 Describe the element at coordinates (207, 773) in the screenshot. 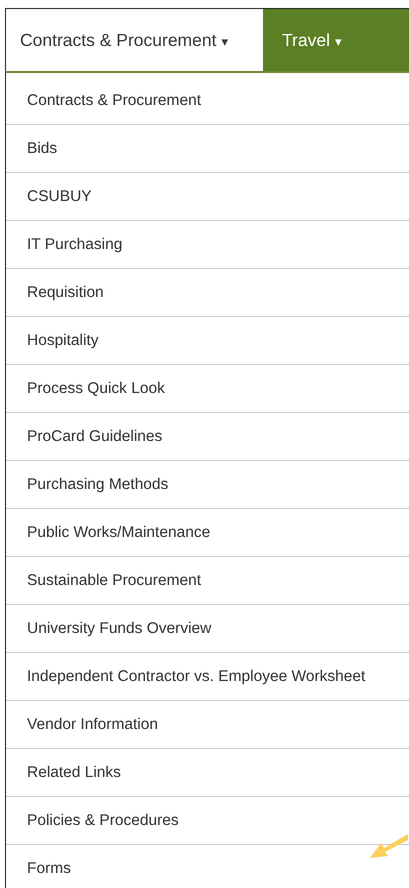

I see `menu-item: Related Links` at that location.